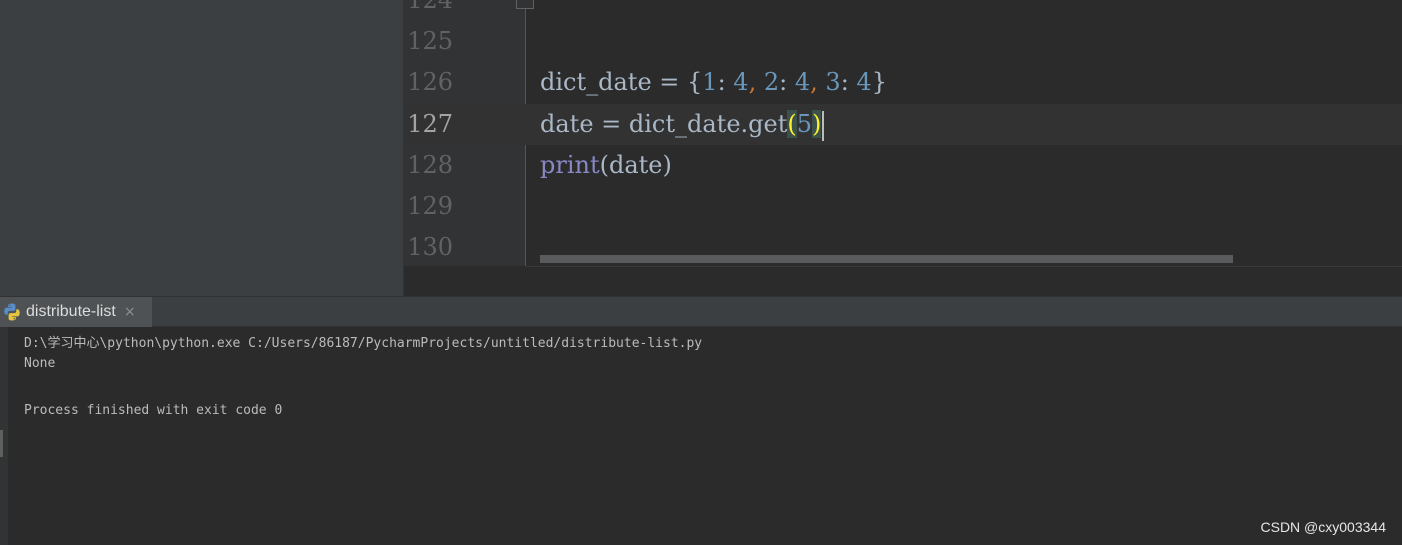 This screenshot has height=545, width=1402. What do you see at coordinates (40, 363) in the screenshot?
I see `console-line: None` at bounding box center [40, 363].